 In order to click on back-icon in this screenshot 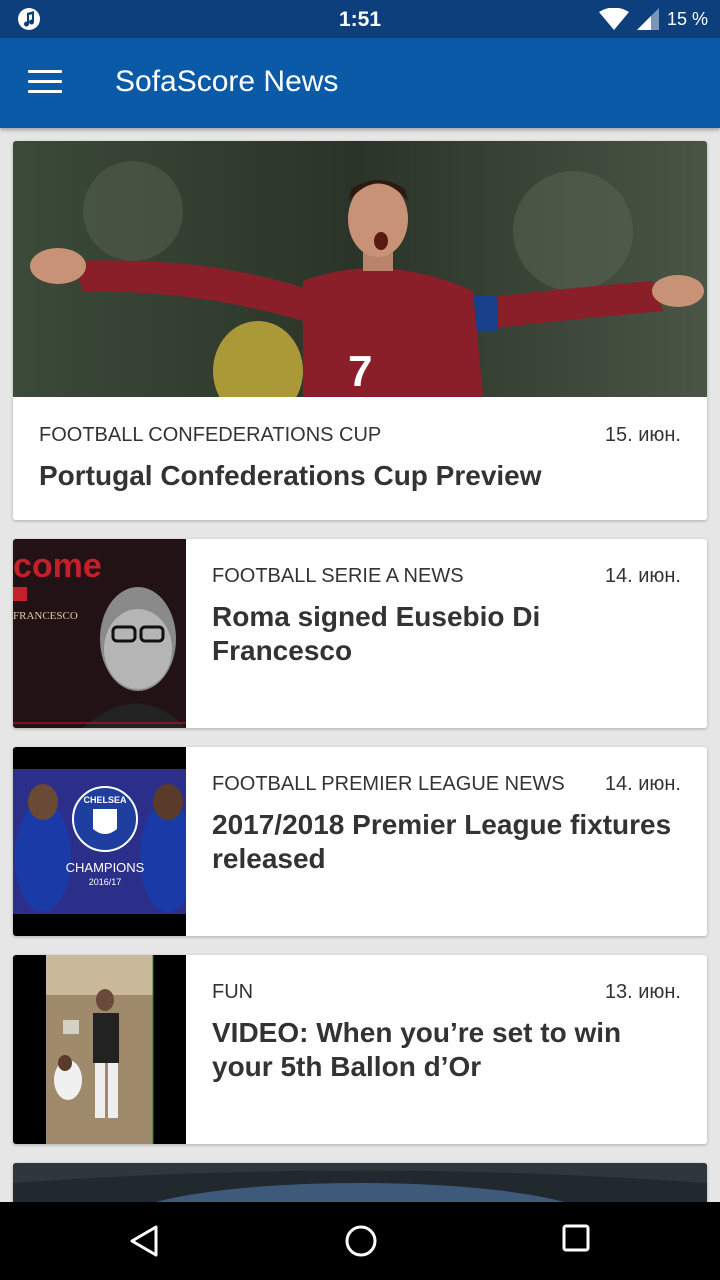, I will do `click(144, 1241)`.